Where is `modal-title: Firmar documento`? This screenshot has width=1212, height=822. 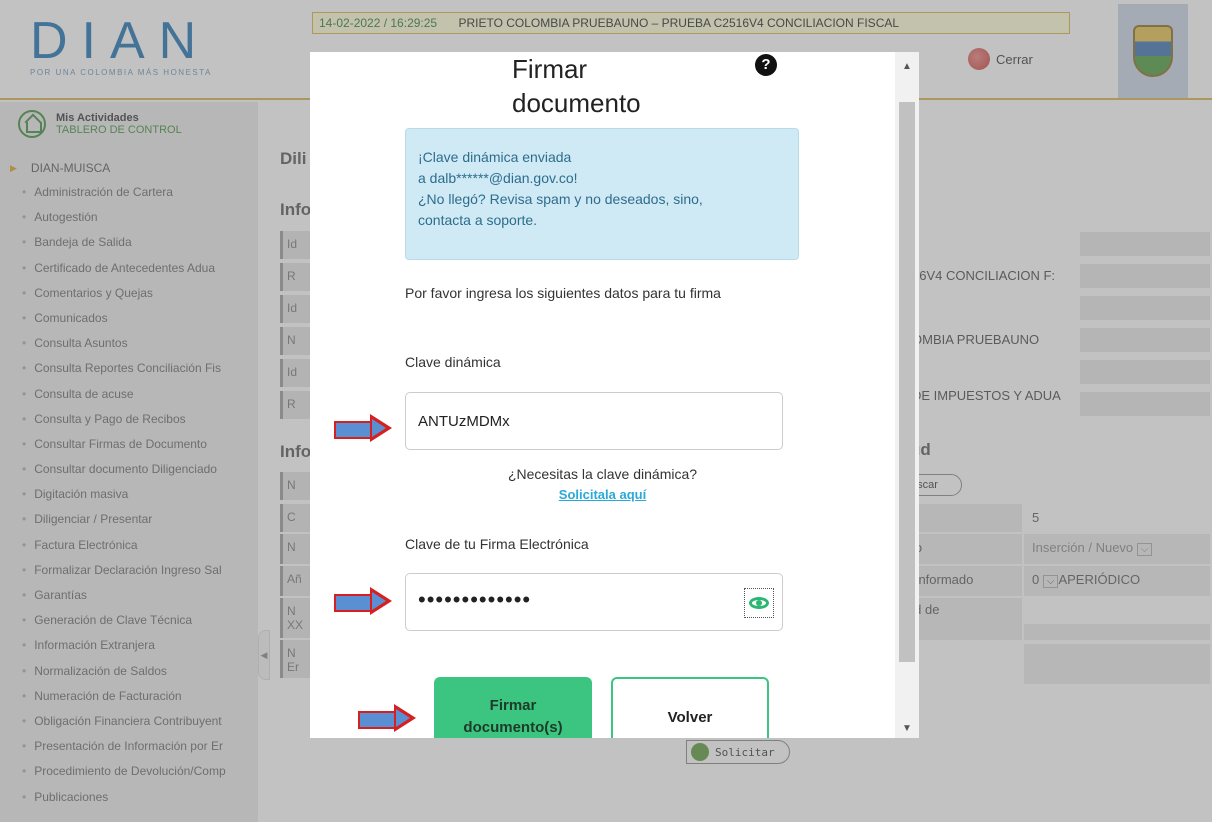 modal-title: Firmar documento is located at coordinates (592, 86).